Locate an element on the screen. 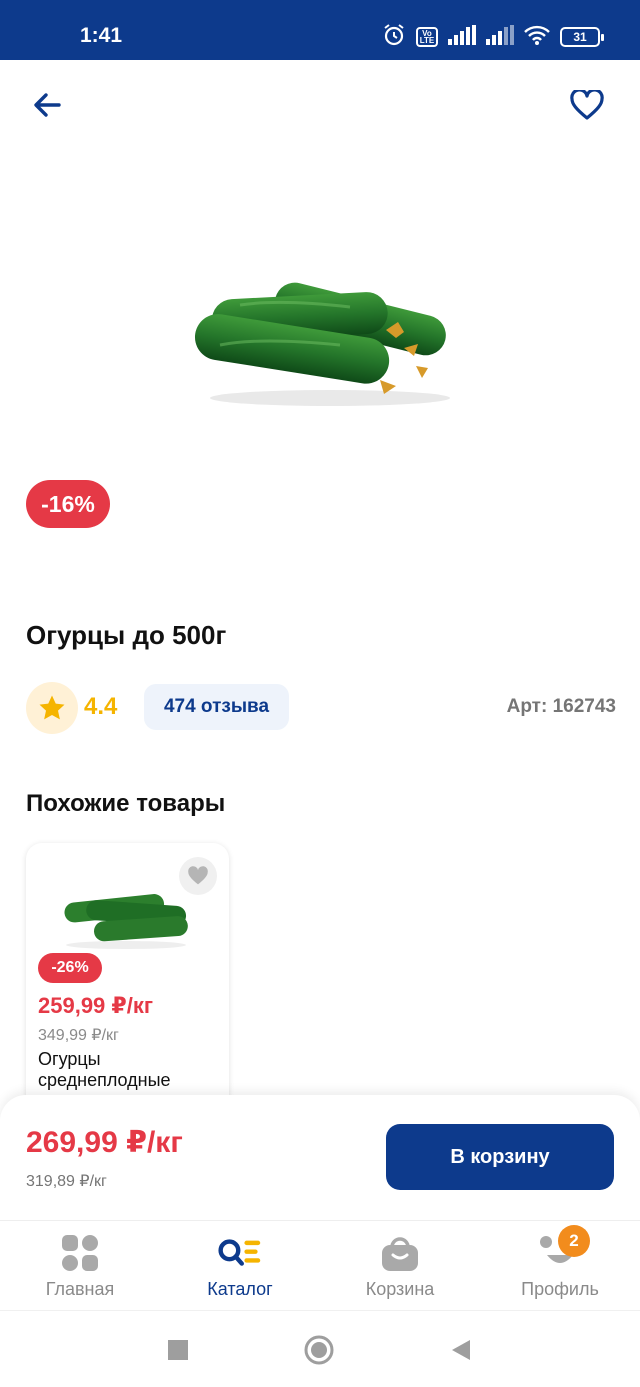 The image size is (640, 1387). catalog-search-icon is located at coordinates (240, 1253).